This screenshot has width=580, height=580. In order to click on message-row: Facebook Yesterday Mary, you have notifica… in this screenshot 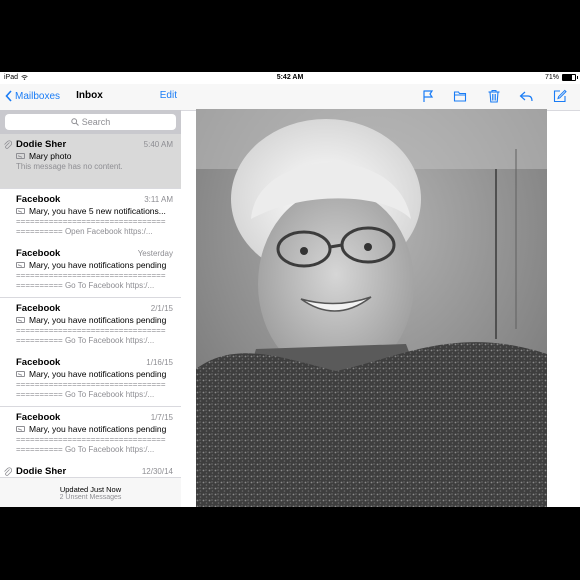, I will do `click(90, 270)`.